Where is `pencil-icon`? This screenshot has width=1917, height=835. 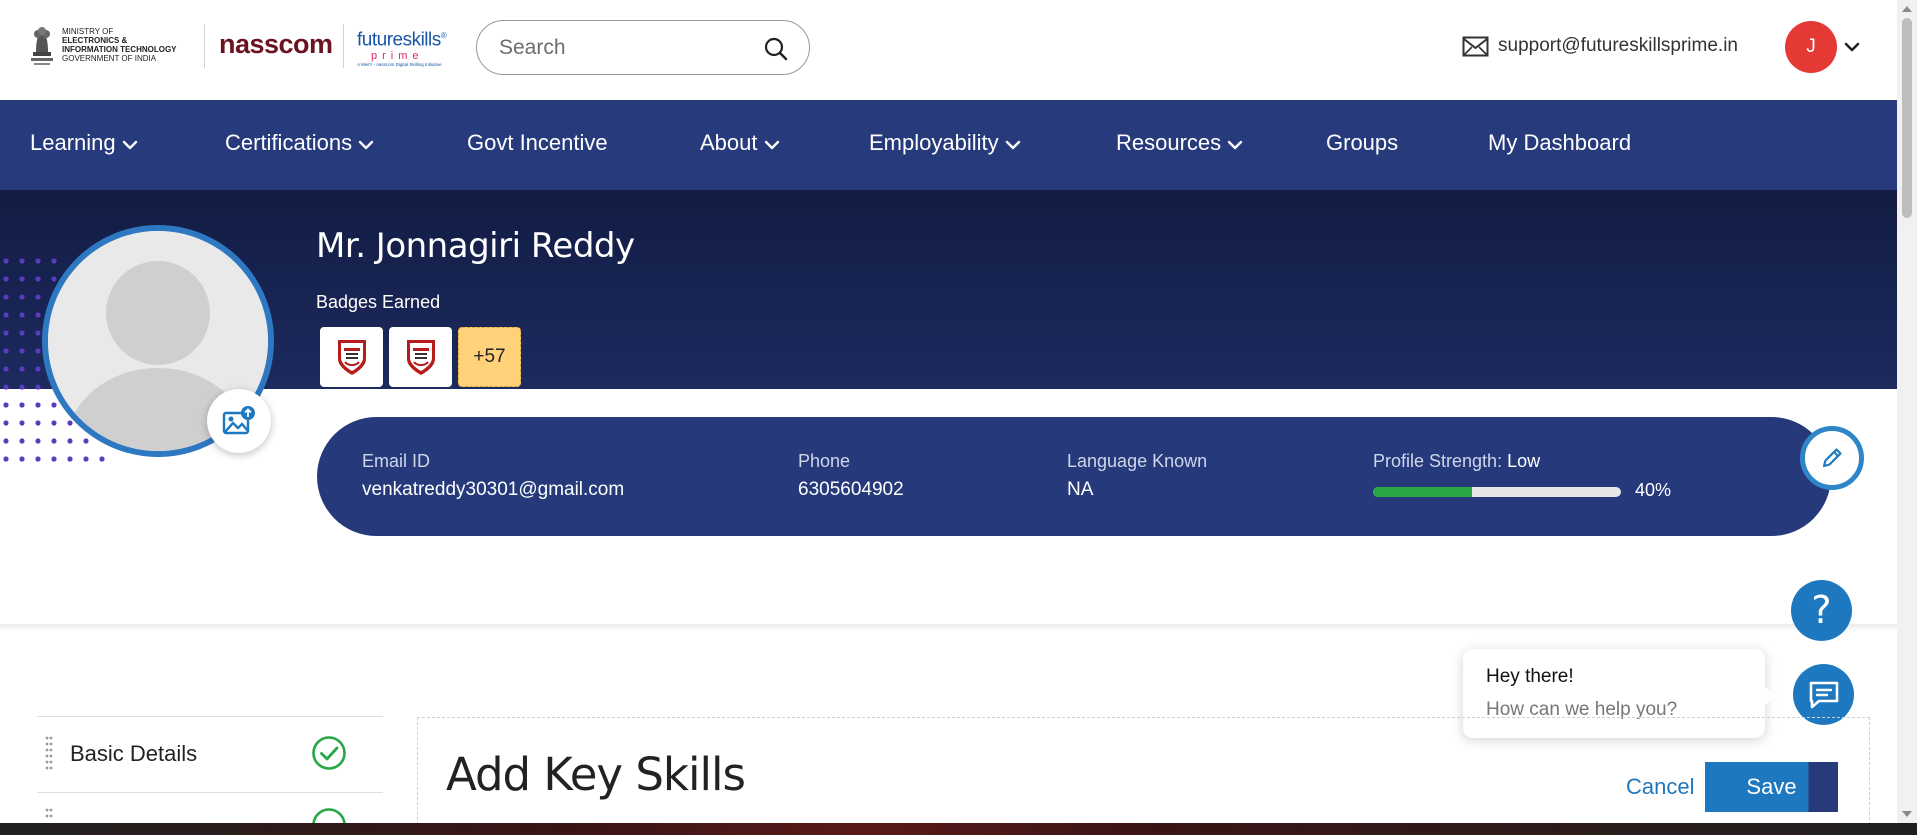
pencil-icon is located at coordinates (1832, 458).